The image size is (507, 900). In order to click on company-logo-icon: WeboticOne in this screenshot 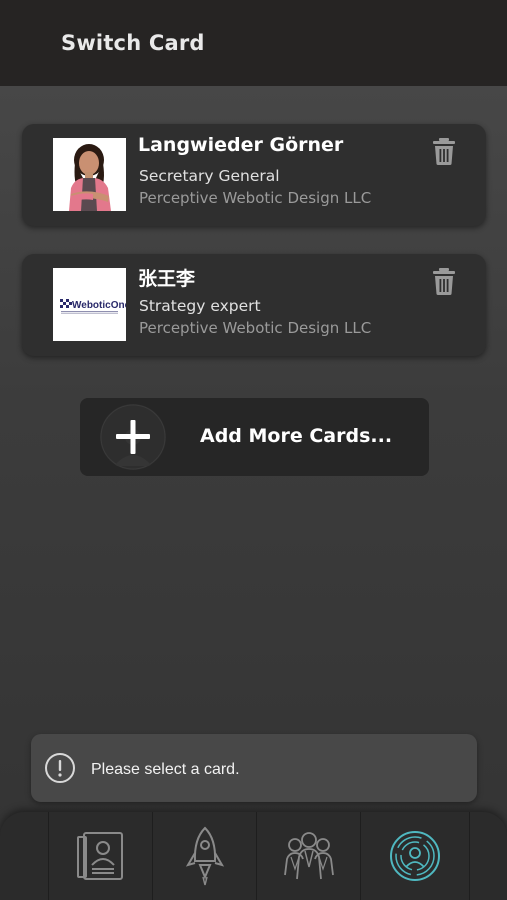, I will do `click(89, 304)`.